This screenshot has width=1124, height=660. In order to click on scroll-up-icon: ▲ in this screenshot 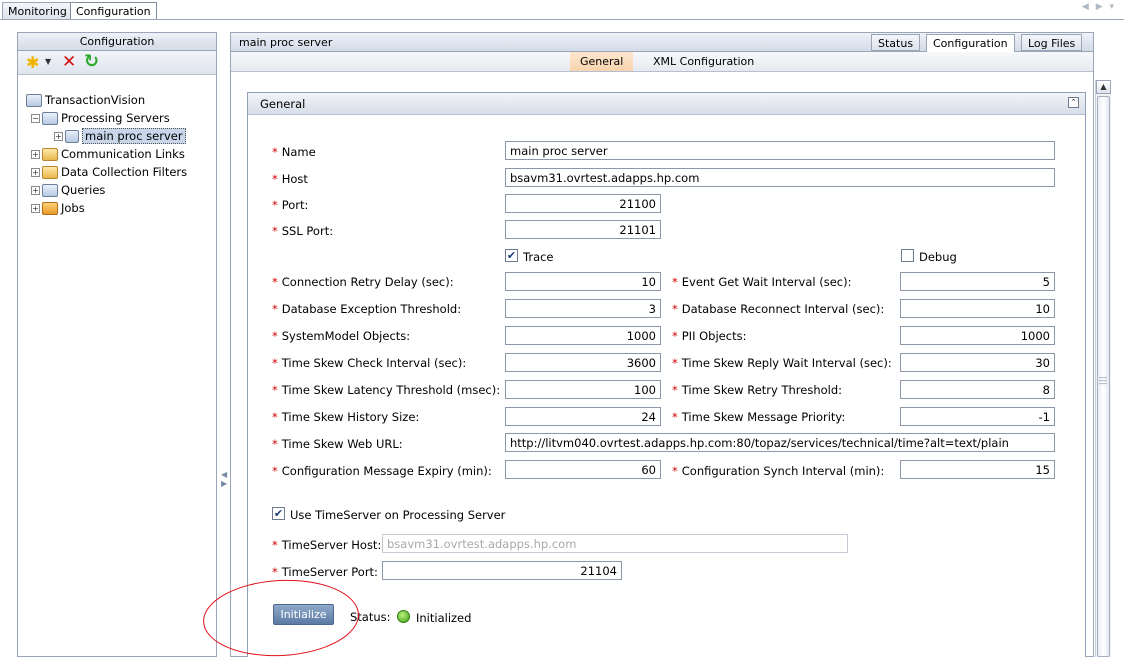, I will do `click(1103, 87)`.